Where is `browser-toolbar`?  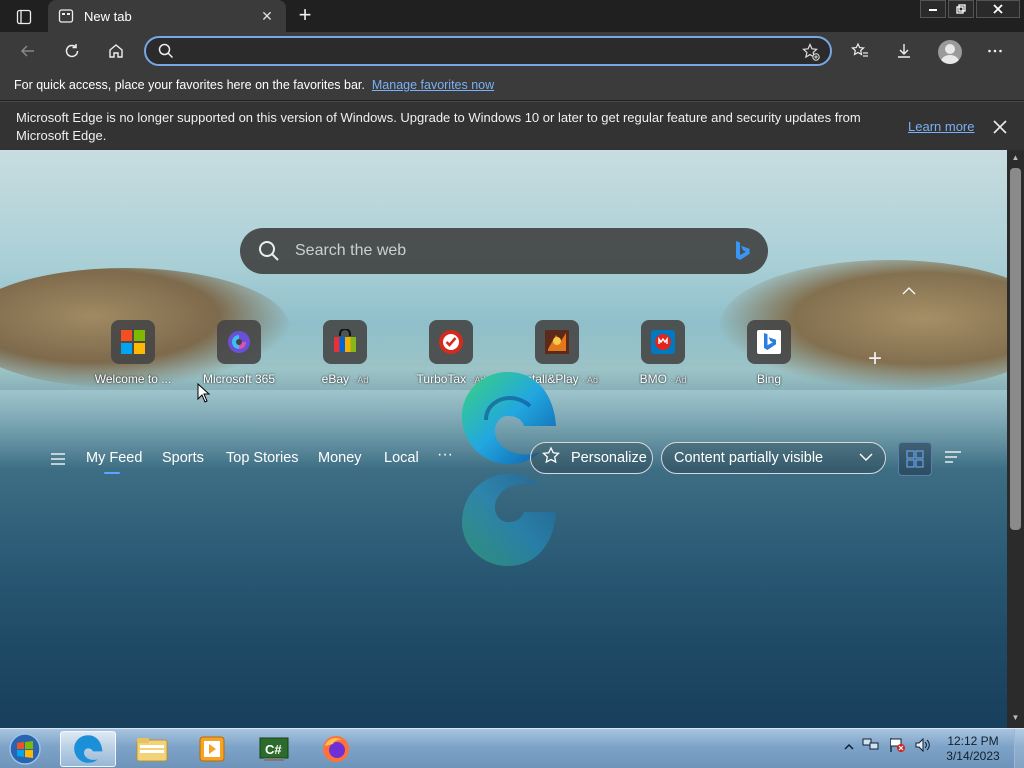 browser-toolbar is located at coordinates (512, 51).